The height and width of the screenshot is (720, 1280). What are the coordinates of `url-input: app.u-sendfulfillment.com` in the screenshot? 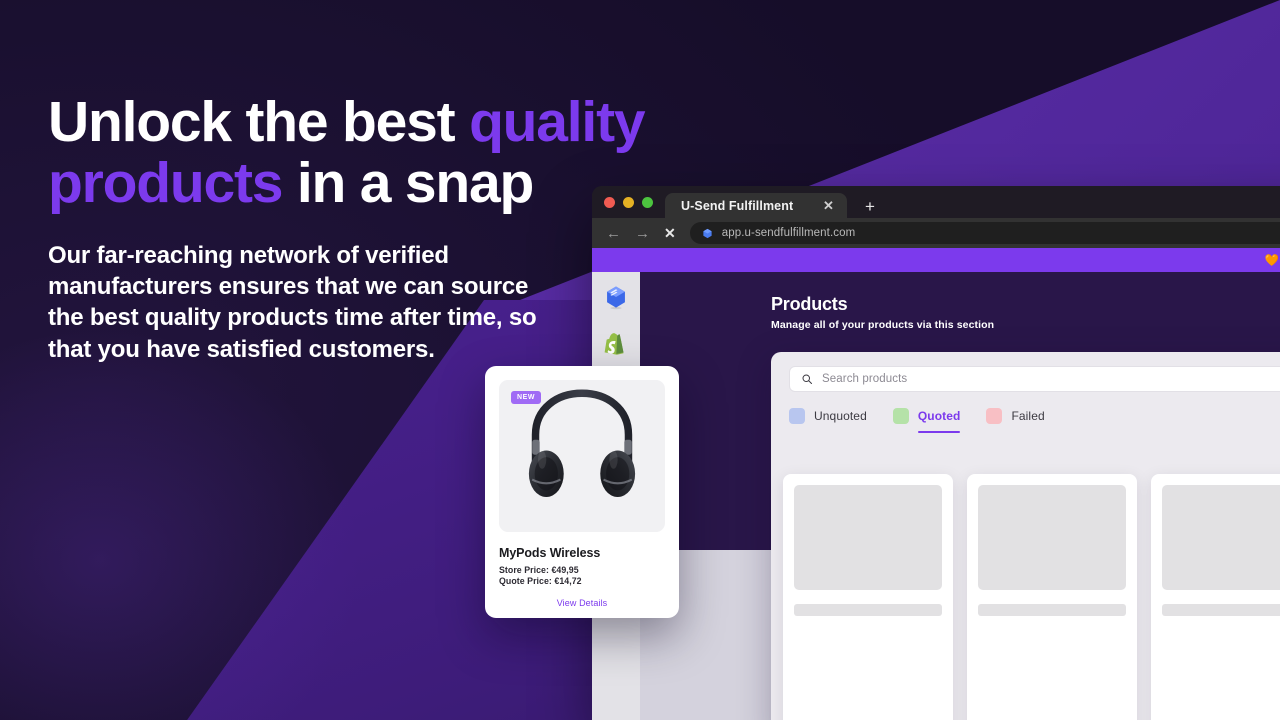 It's located at (984, 233).